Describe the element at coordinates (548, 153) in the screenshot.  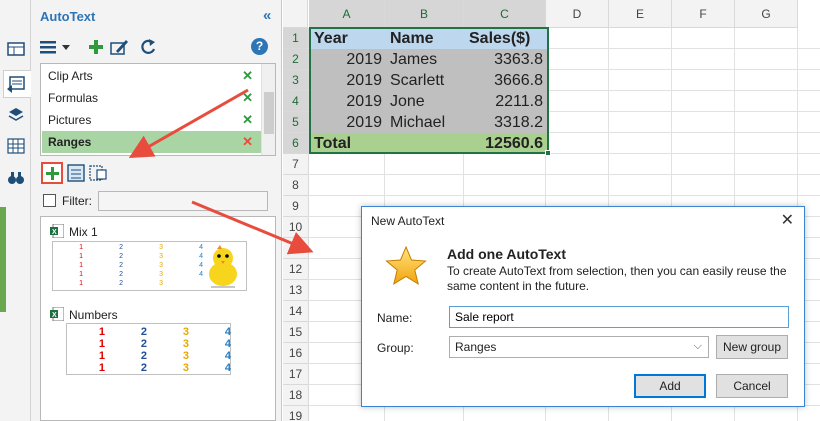
I see `fill-handle` at that location.